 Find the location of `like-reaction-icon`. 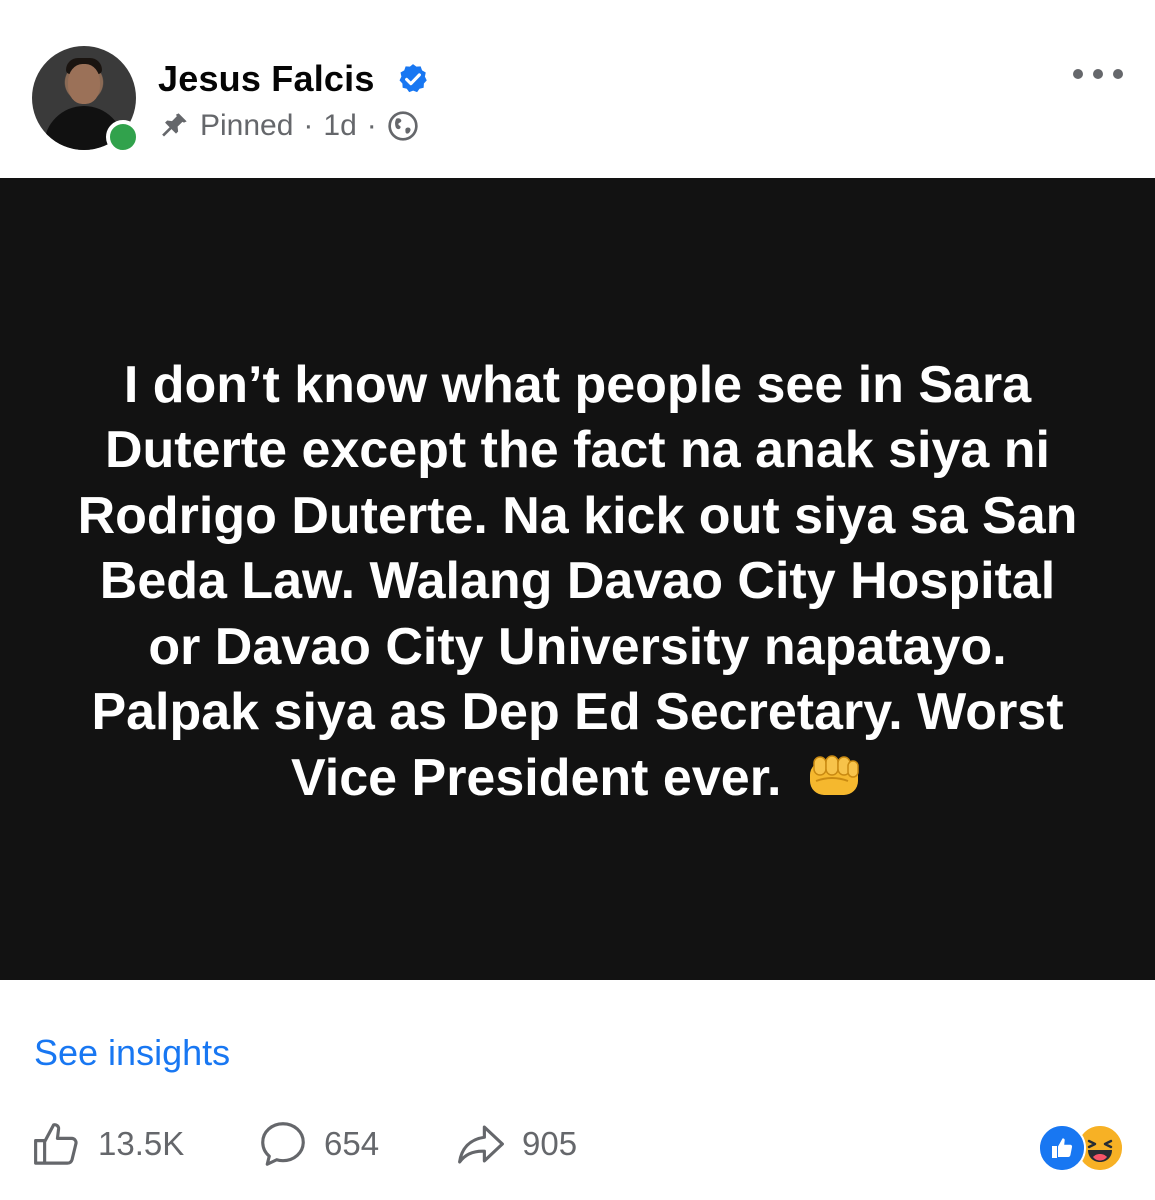

like-reaction-icon is located at coordinates (1062, 1148).